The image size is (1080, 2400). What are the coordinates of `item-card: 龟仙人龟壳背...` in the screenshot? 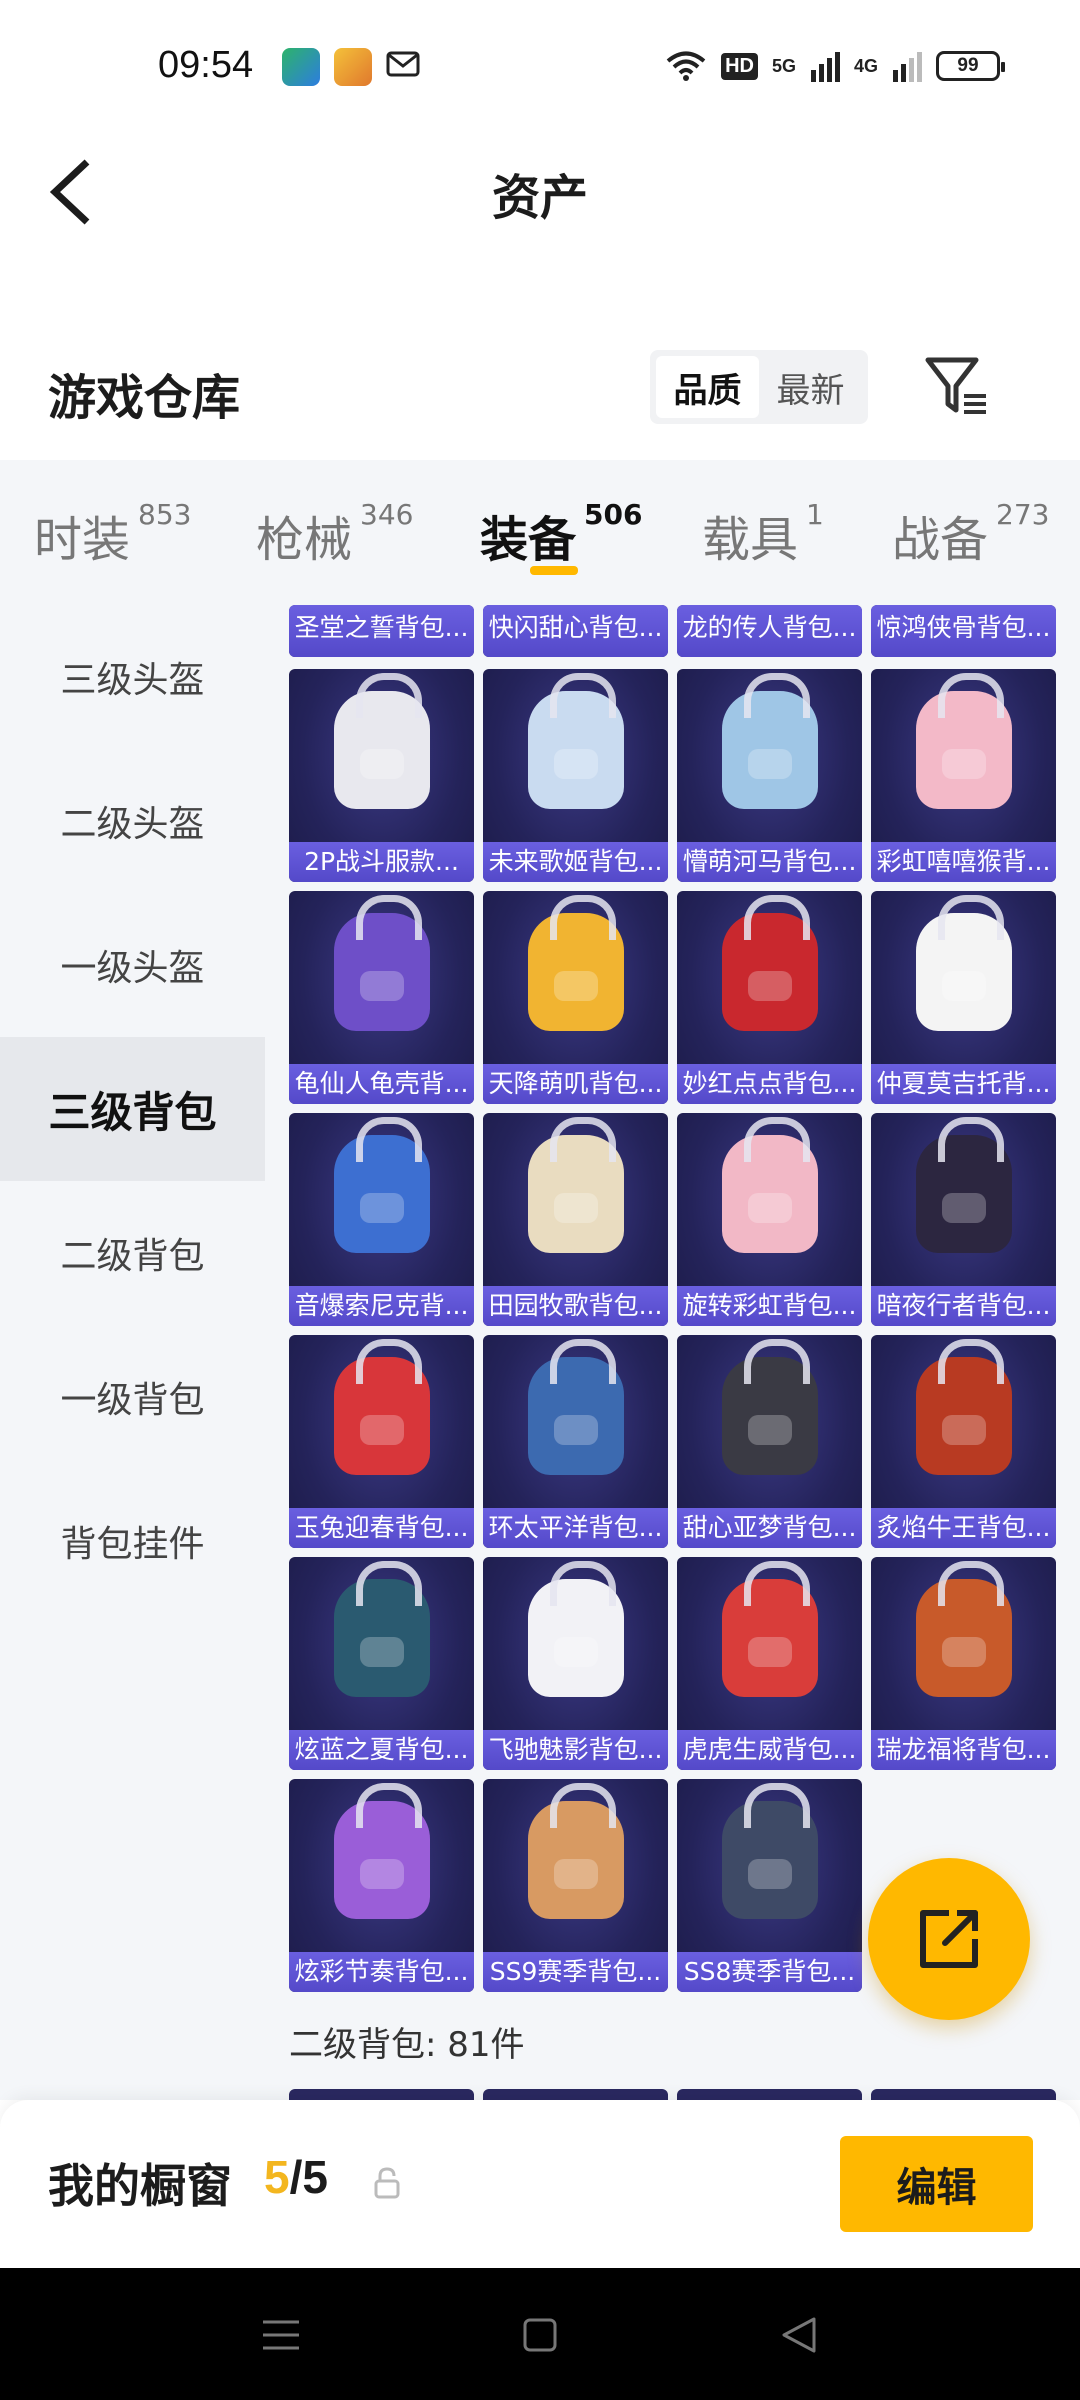 It's located at (381, 997).